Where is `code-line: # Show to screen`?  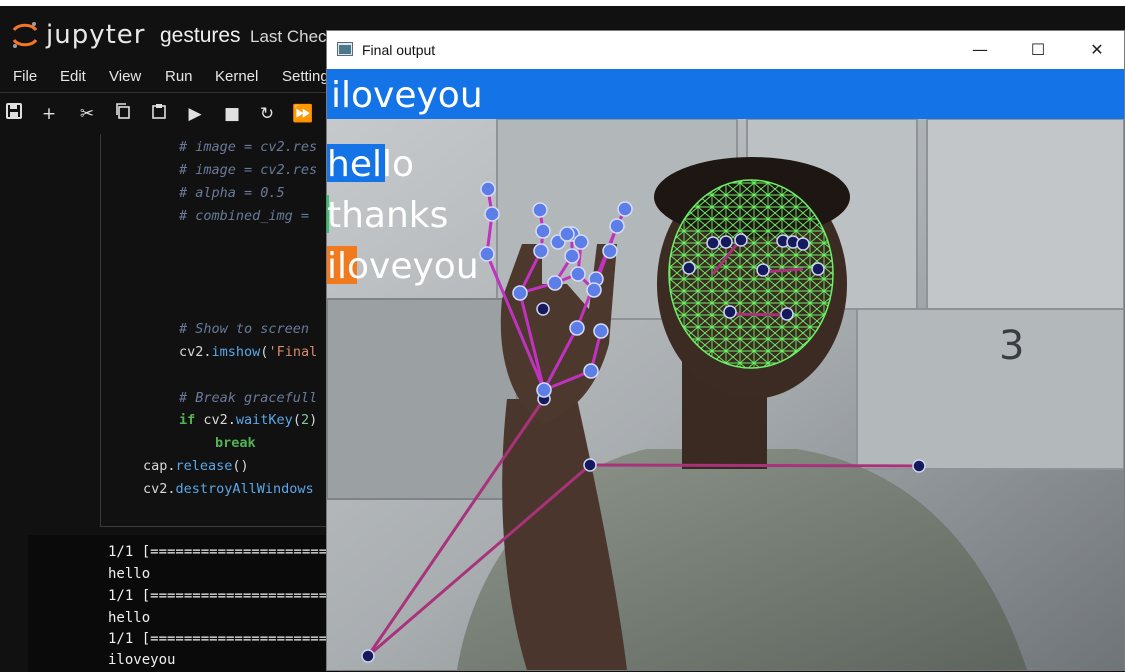 code-line: # Show to screen is located at coordinates (244, 329).